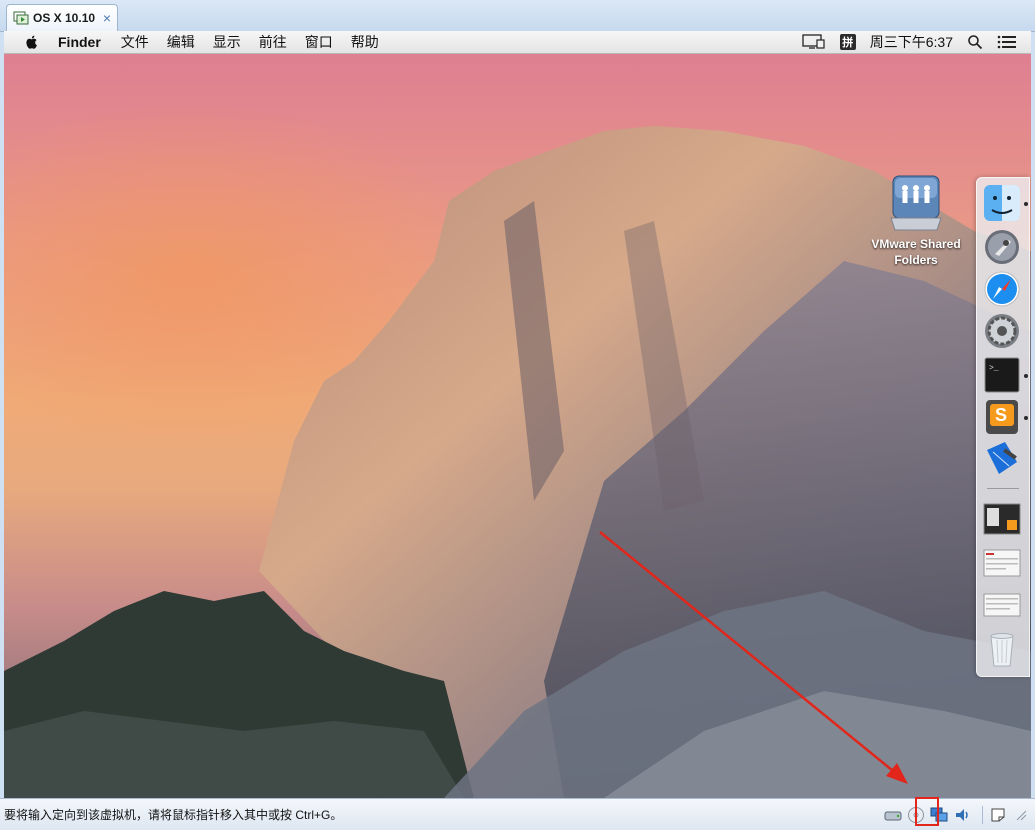 This screenshot has height=830, width=1035. What do you see at coordinates (1021, 815) in the screenshot?
I see `resize-grip-icon` at bounding box center [1021, 815].